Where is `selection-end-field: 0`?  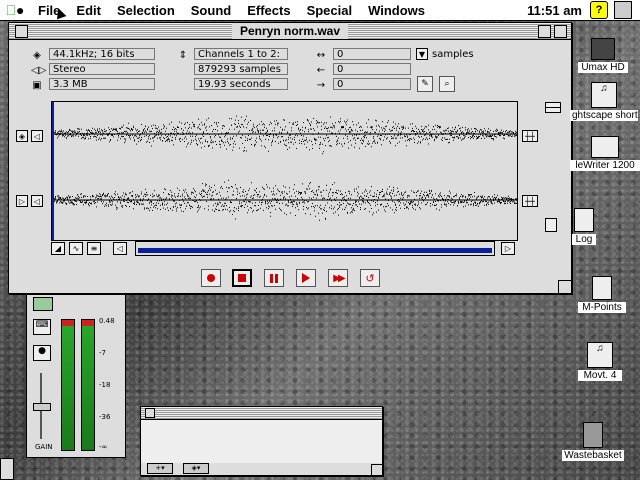
selection-end-field: 0 is located at coordinates (372, 69).